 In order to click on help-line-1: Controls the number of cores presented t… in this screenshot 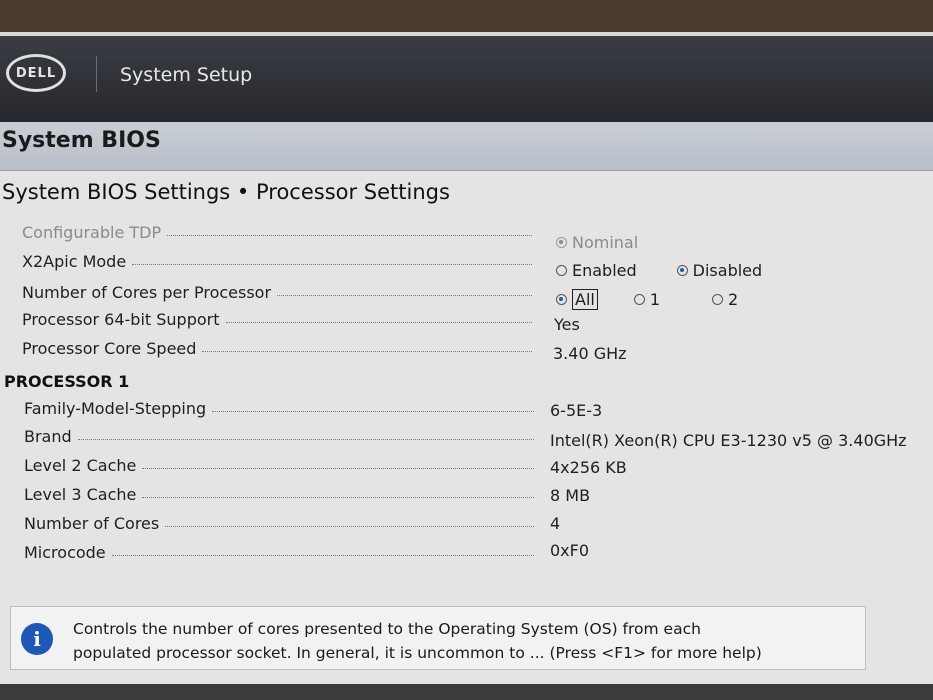, I will do `click(387, 629)`.